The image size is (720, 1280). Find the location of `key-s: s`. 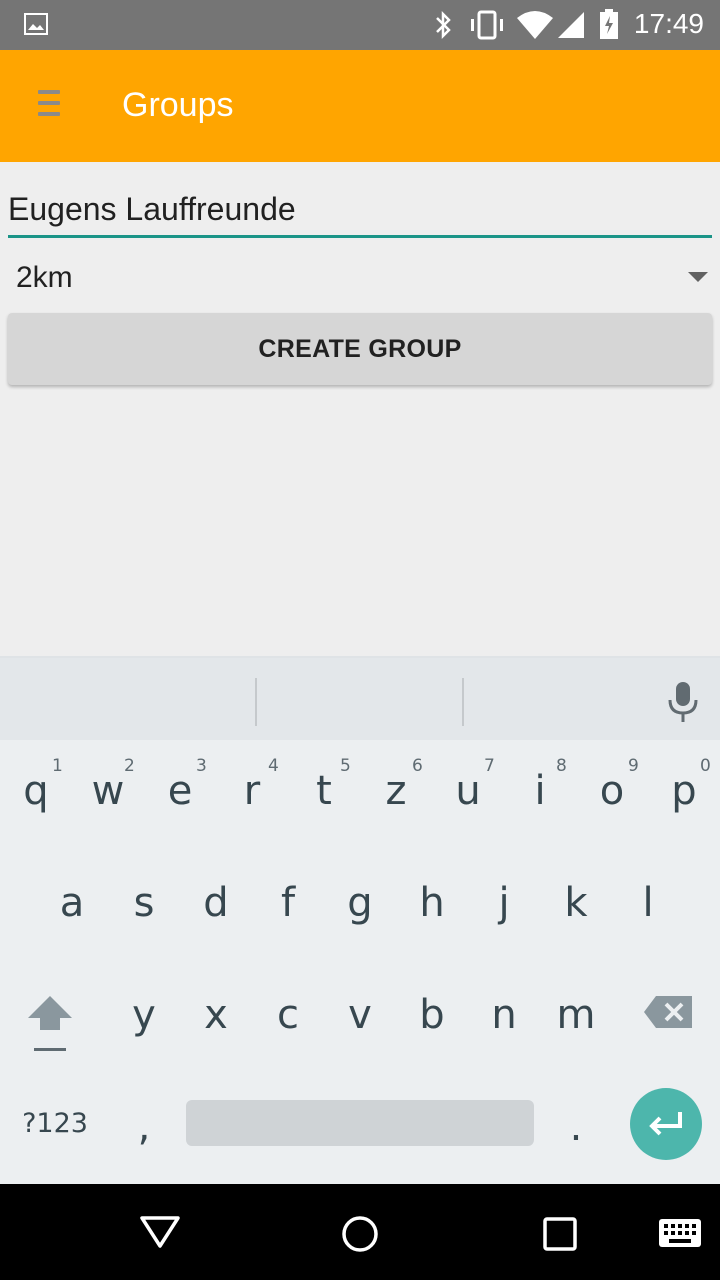

key-s: s is located at coordinates (144, 925).